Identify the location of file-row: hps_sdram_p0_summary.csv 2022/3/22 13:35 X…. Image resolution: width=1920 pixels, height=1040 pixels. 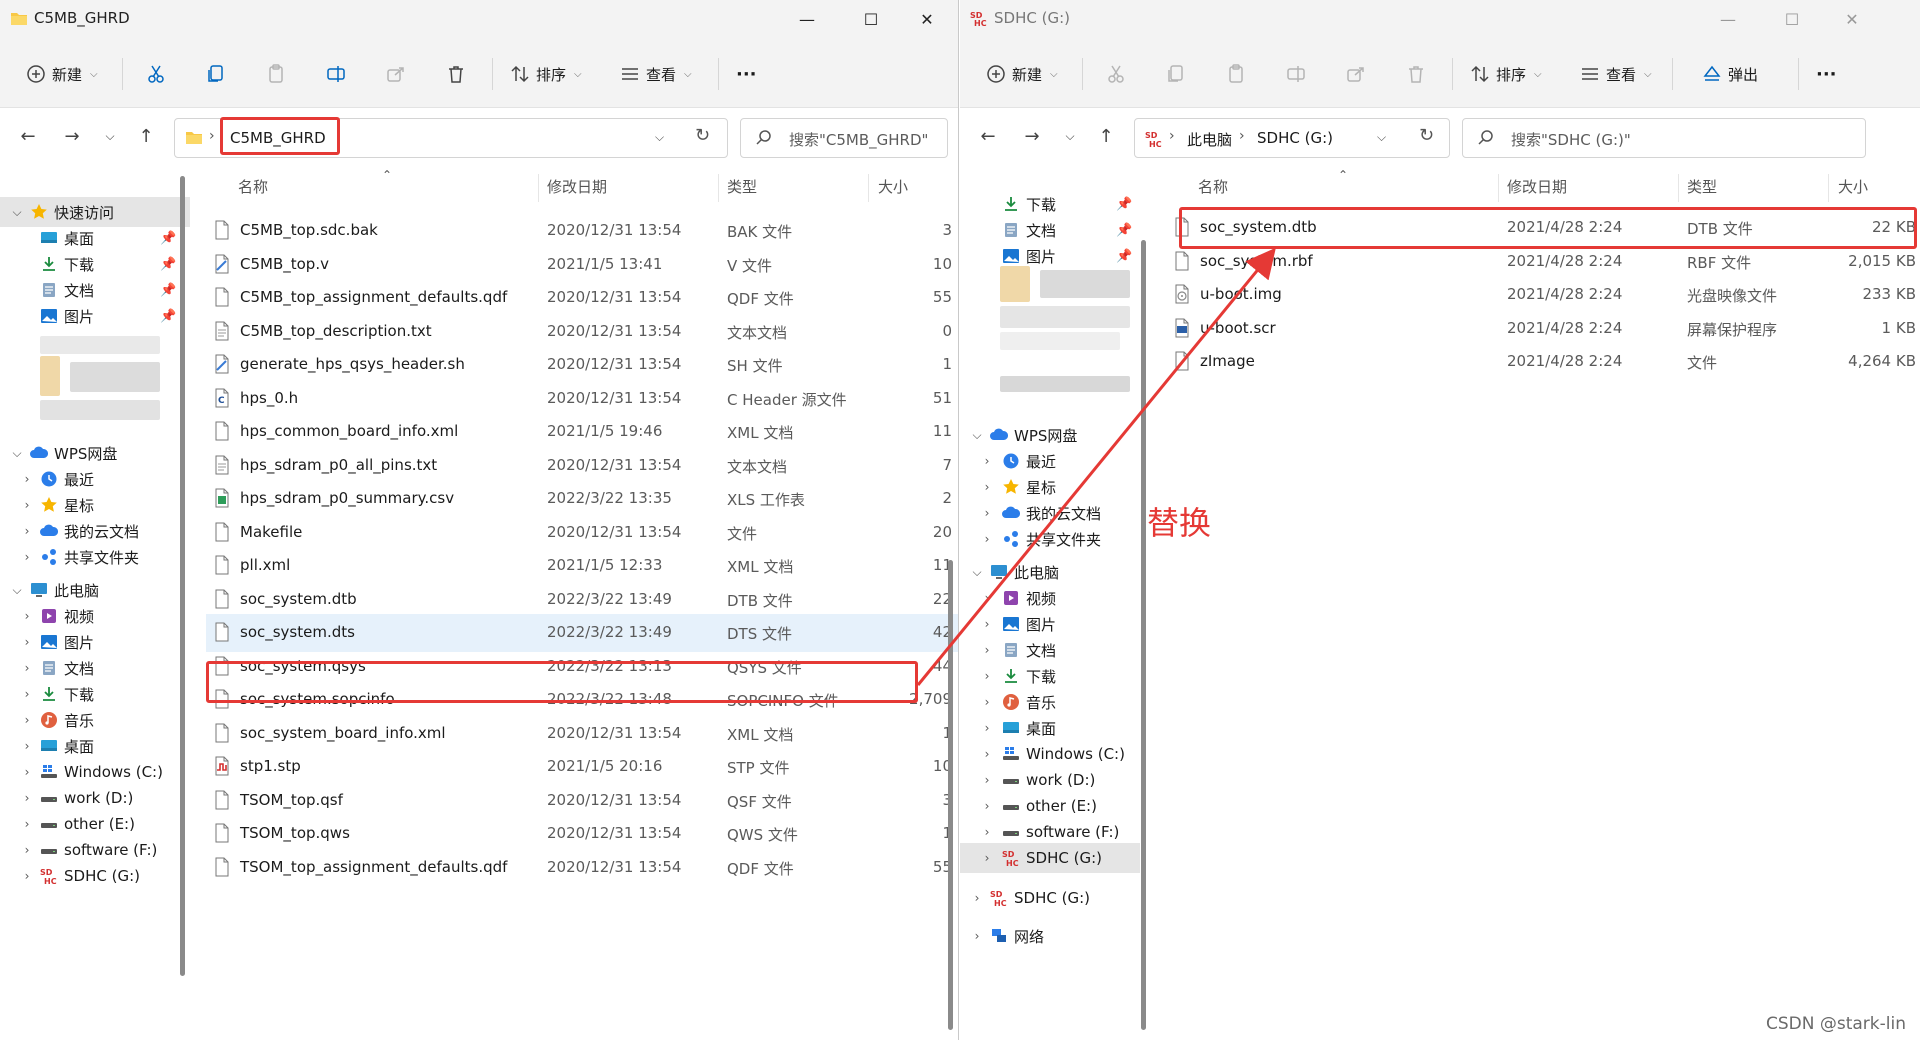
(582, 499).